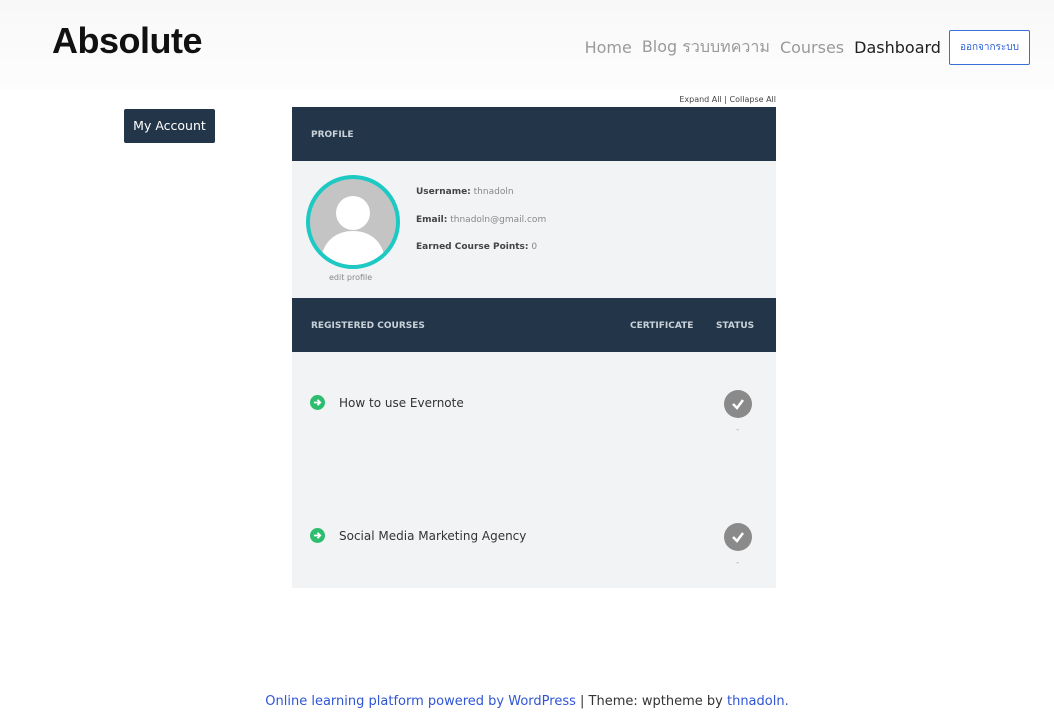  I want to click on course-title: Social Media Marketing Agency, so click(432, 536).